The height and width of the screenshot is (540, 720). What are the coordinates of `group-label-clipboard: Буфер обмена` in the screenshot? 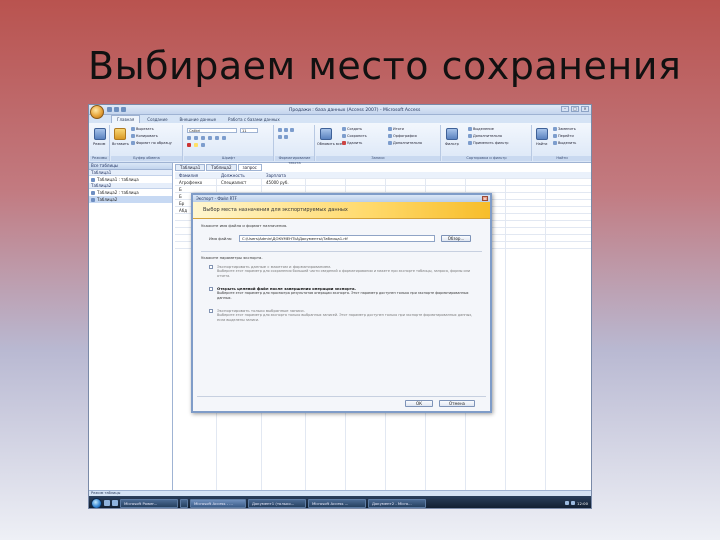 It's located at (146, 158).